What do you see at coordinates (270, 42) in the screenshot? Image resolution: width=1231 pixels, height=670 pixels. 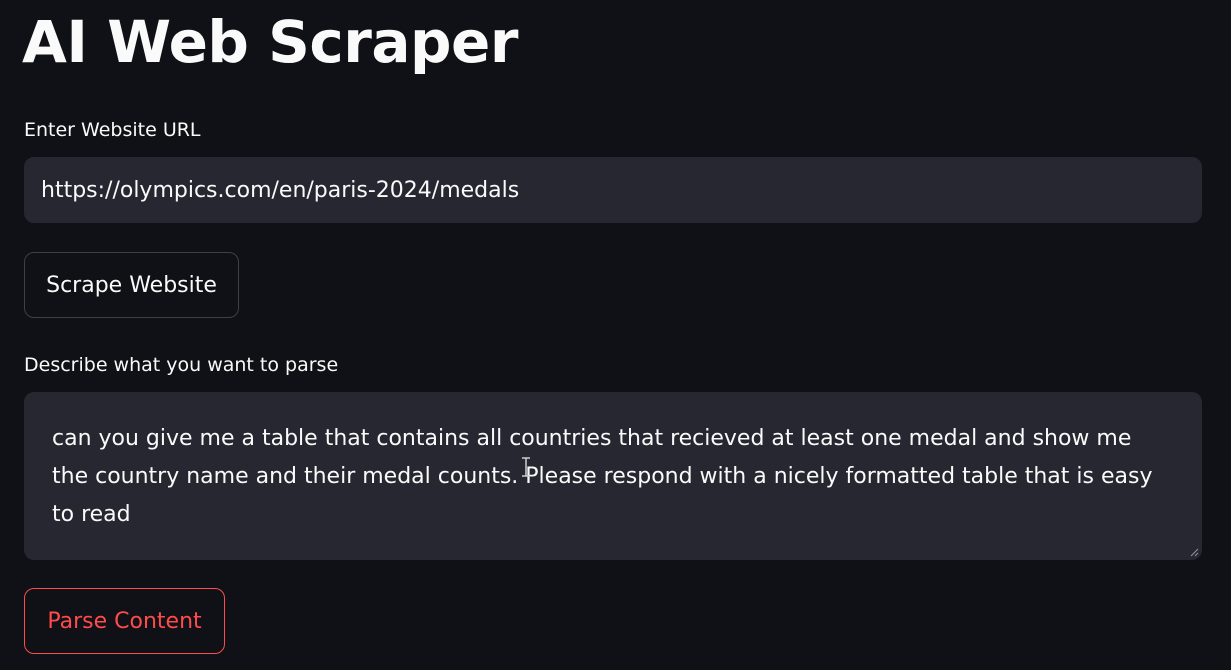 I see `page-title: AI Web Scraper` at bounding box center [270, 42].